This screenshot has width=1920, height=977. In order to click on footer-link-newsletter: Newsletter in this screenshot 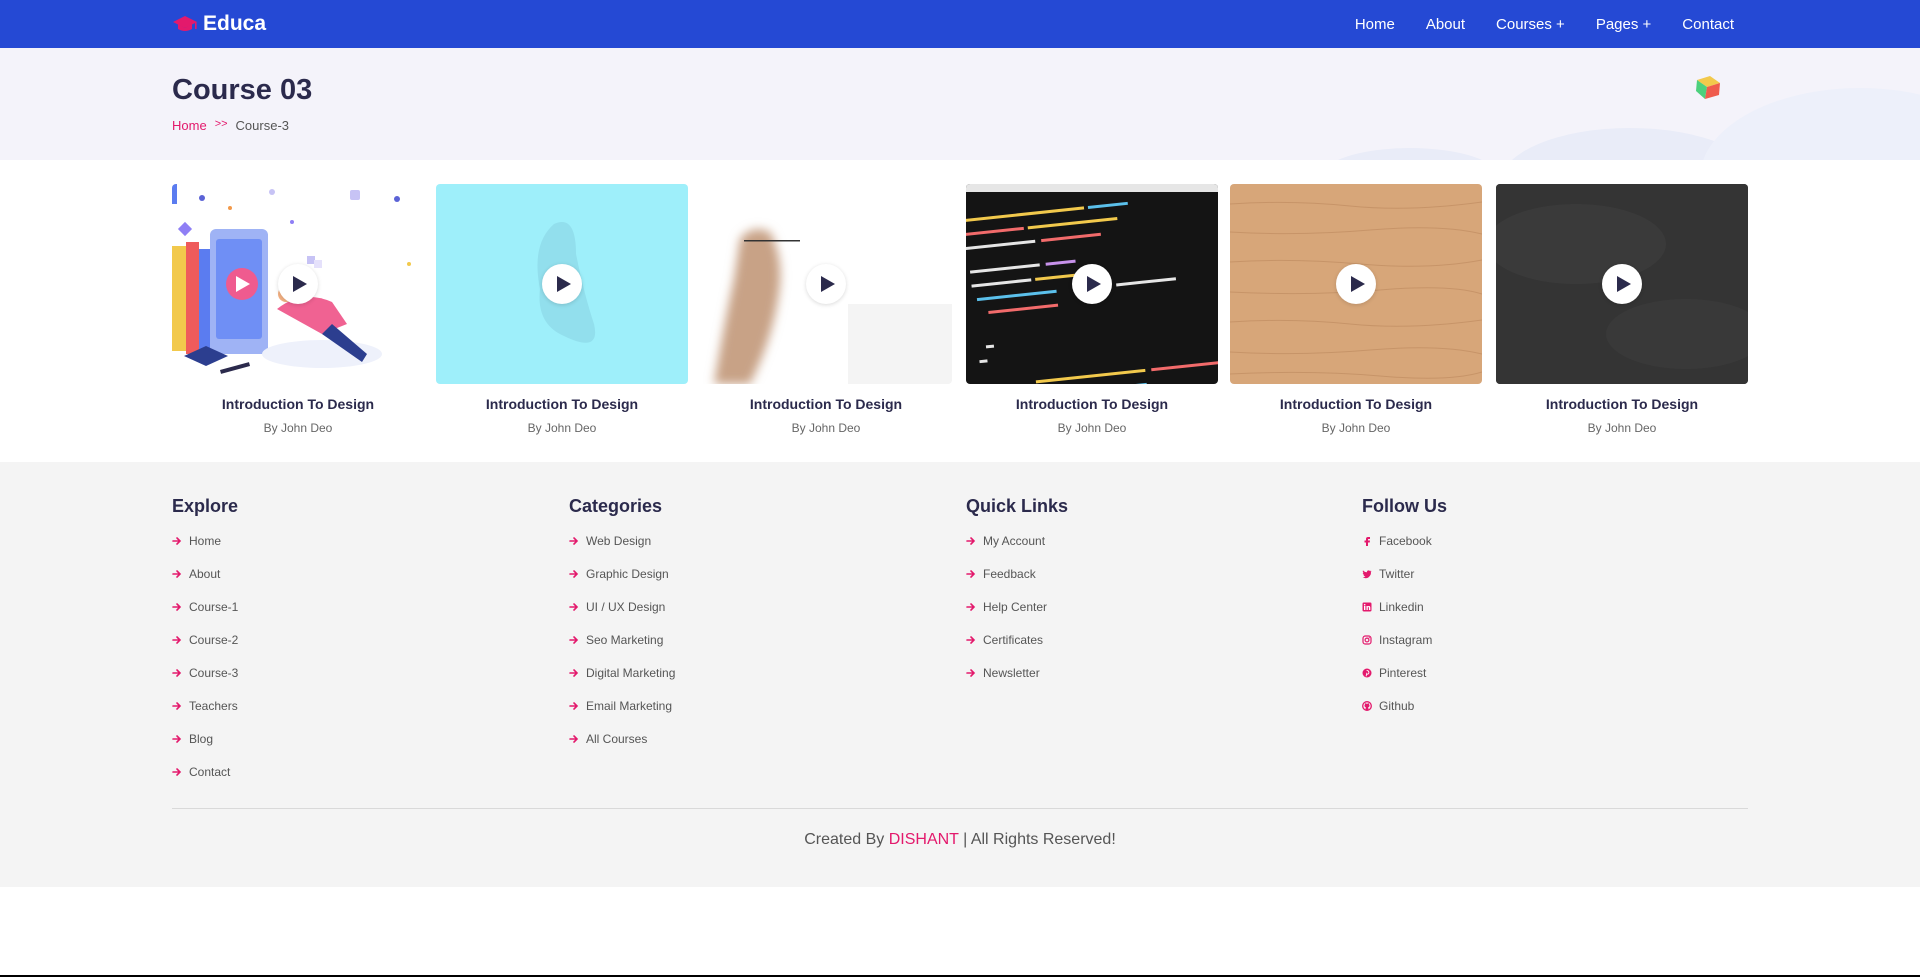, I will do `click(1017, 682)`.